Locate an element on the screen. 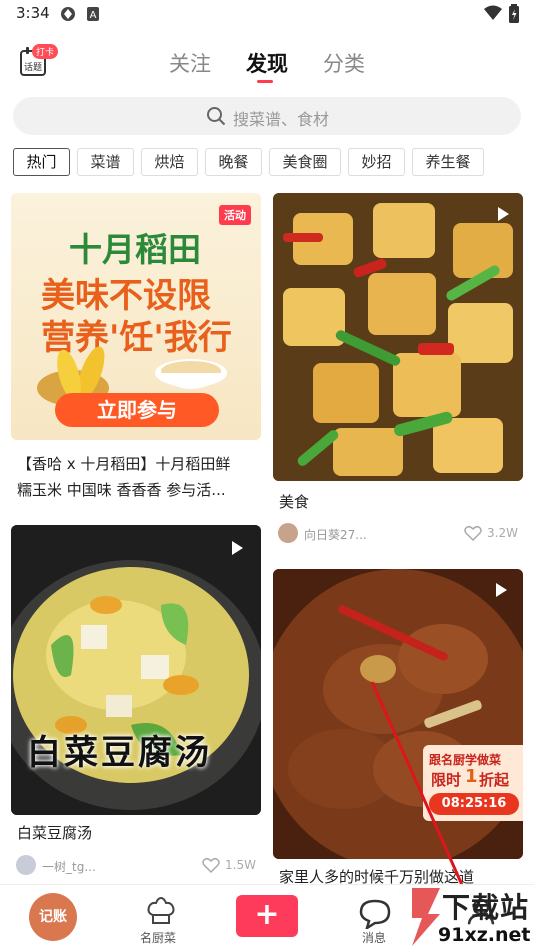 The height and width of the screenshot is (950, 534). site-watermark: 下载站 91xz.net is located at coordinates (471, 917).